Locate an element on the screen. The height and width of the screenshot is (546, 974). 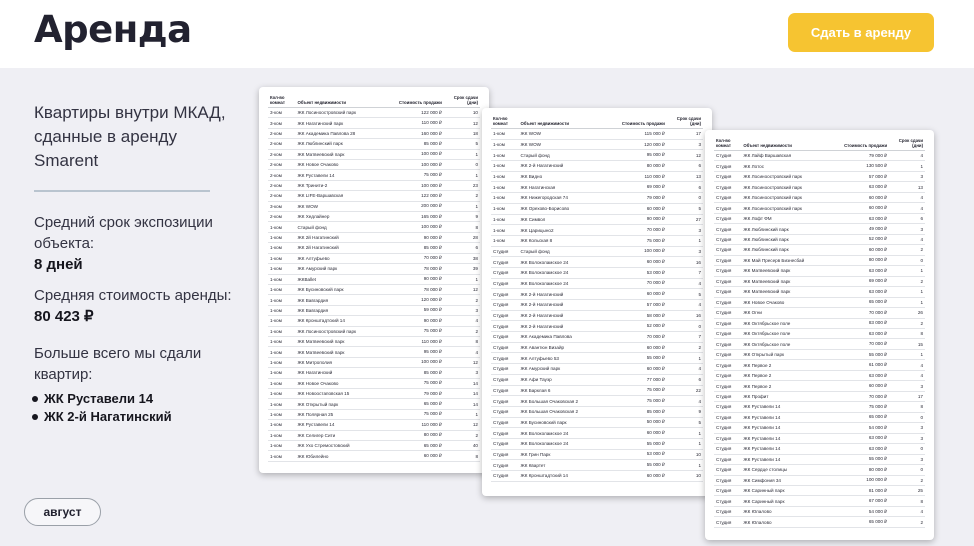
cell-price: 65 000 ₽ is located at coordinates (862, 522).